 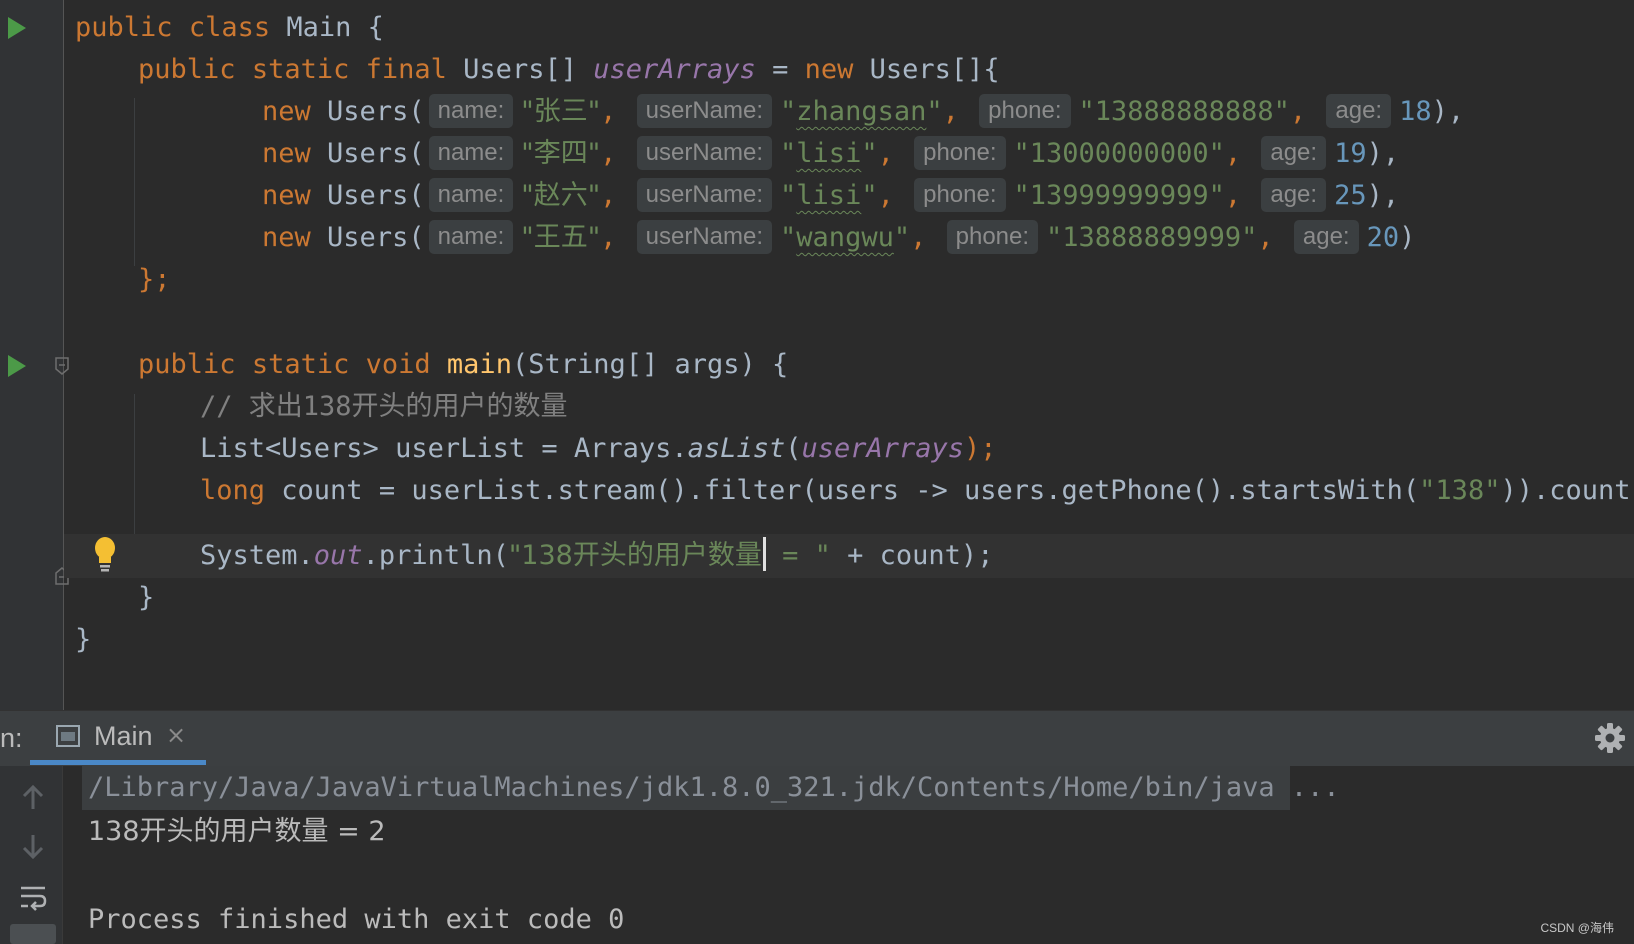 I want to click on scroll-to-end-button, so click(x=33, y=934).